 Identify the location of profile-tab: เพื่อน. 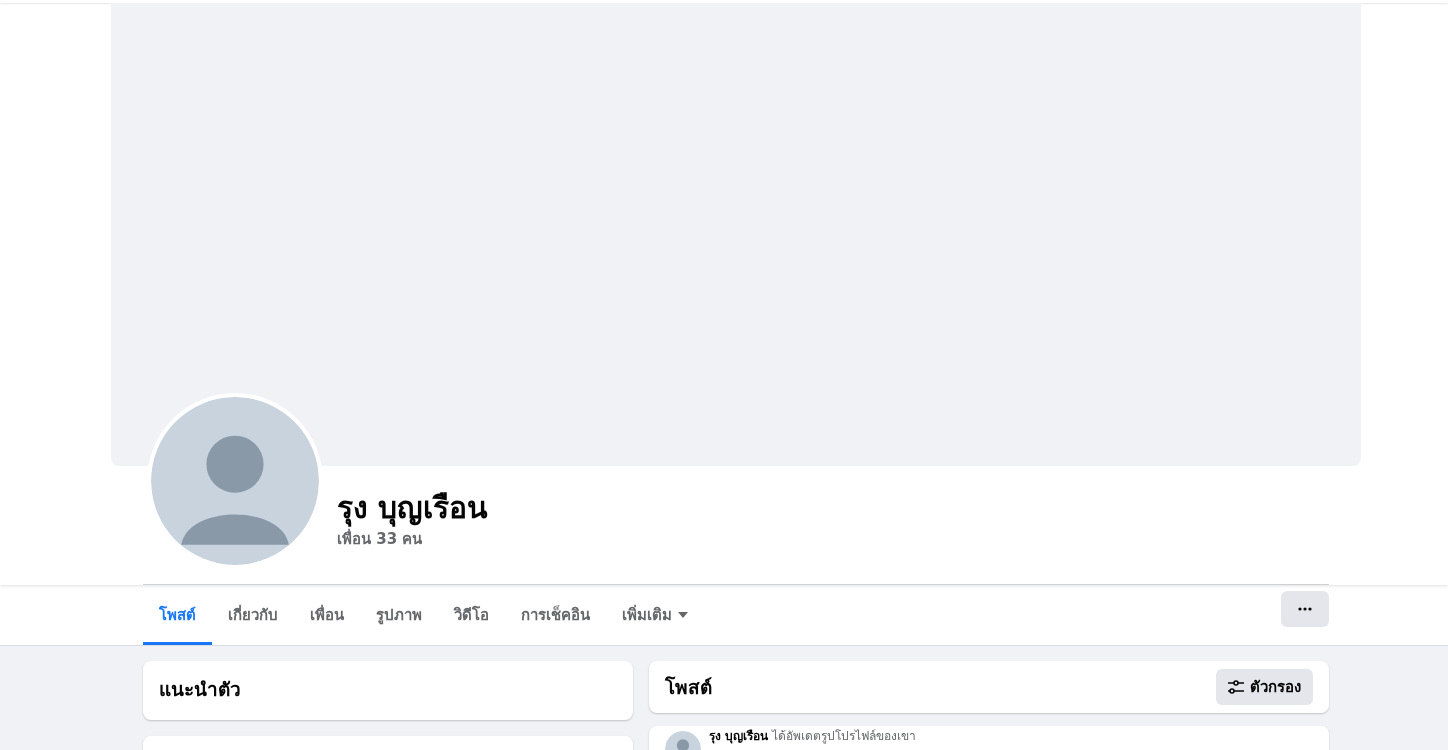
(327, 615).